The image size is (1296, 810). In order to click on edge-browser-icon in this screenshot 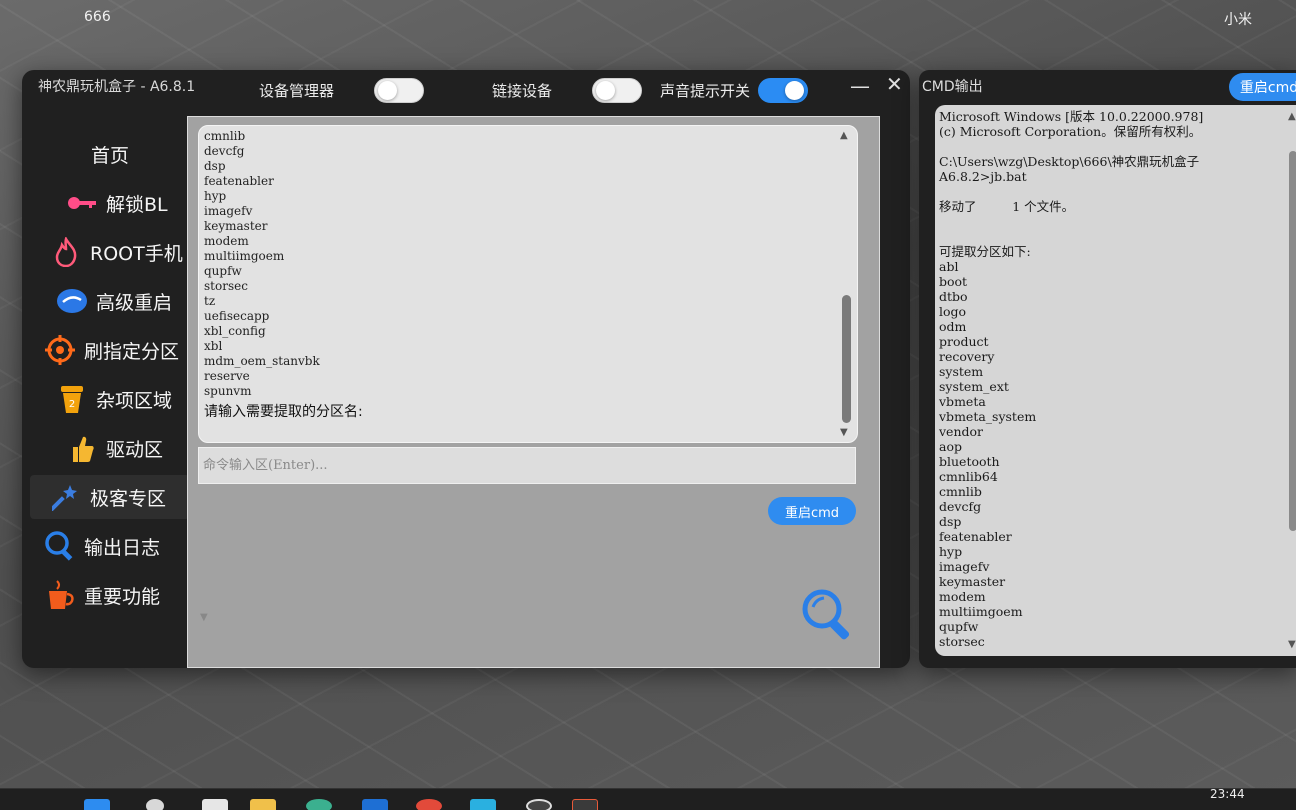, I will do `click(319, 804)`.